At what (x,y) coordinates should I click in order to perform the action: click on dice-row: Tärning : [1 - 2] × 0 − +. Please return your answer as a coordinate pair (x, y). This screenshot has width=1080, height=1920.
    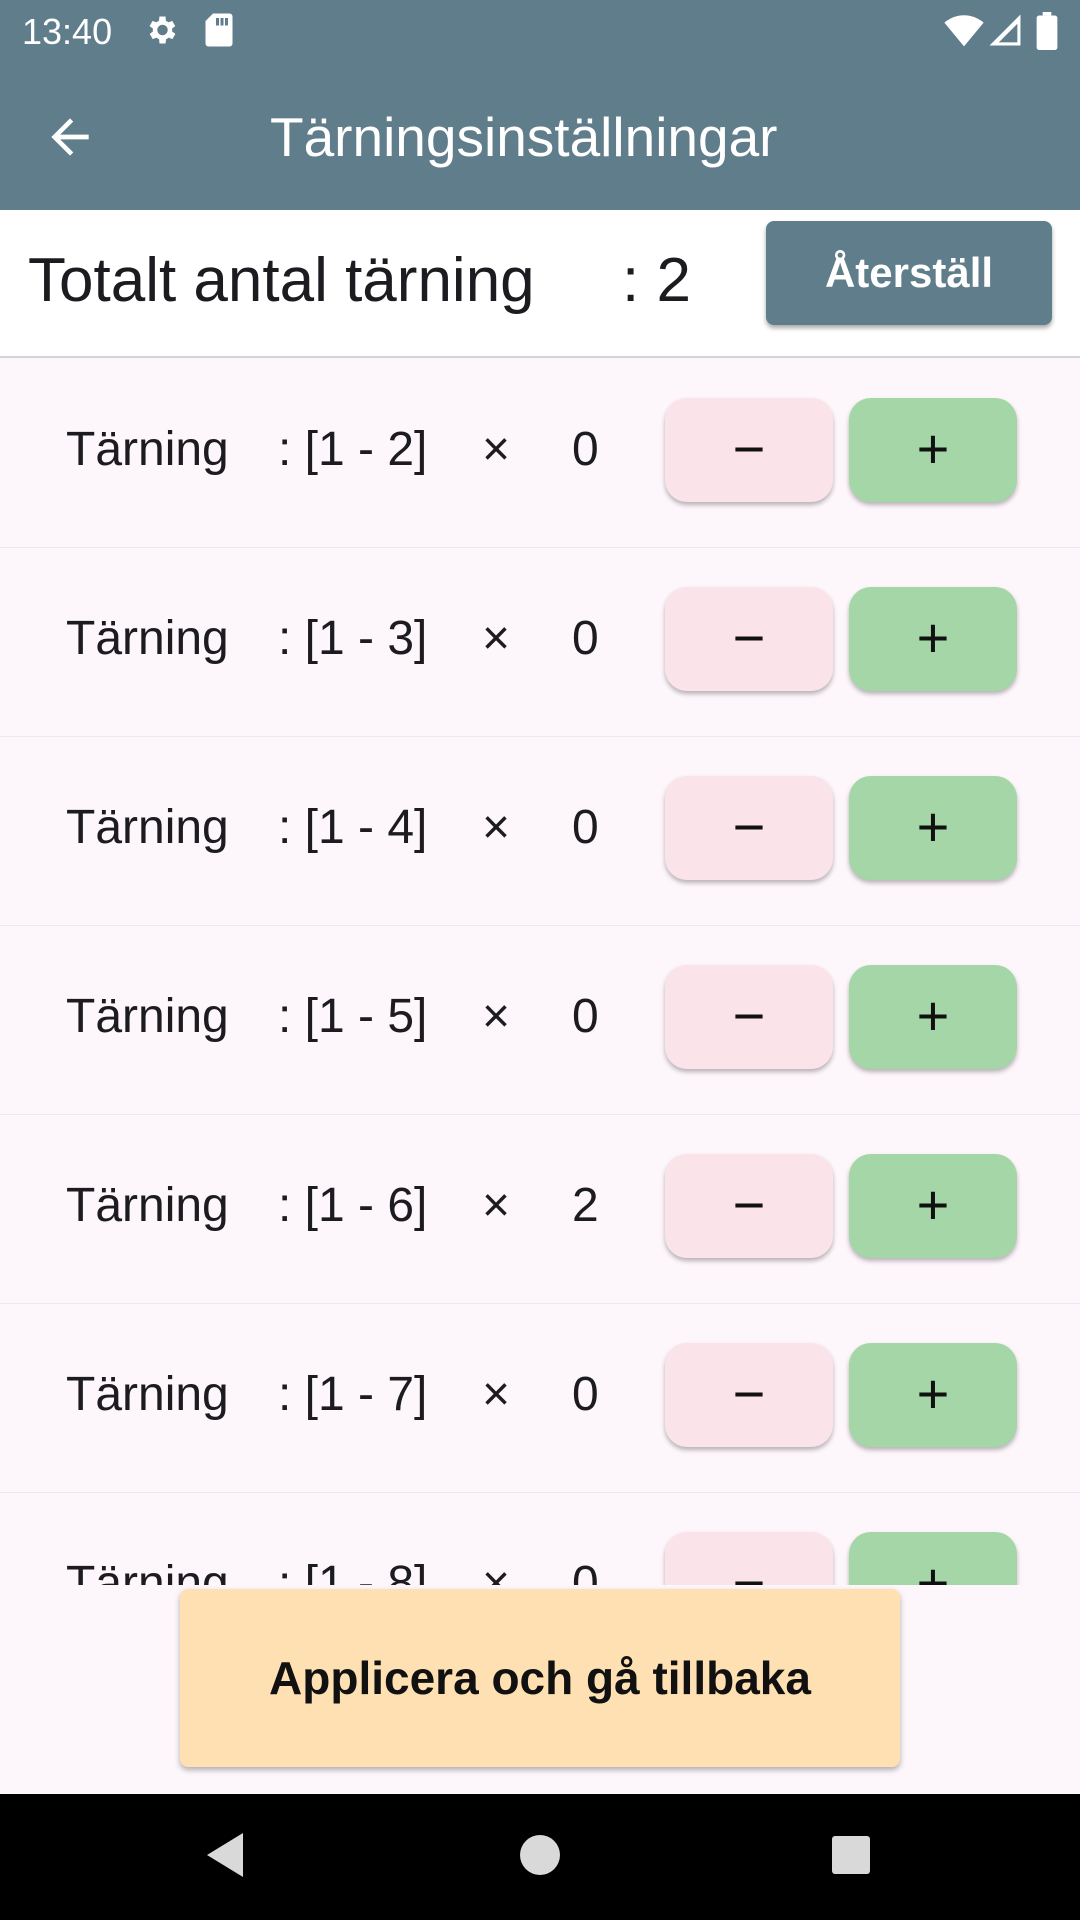
    Looking at the image, I should click on (540, 453).